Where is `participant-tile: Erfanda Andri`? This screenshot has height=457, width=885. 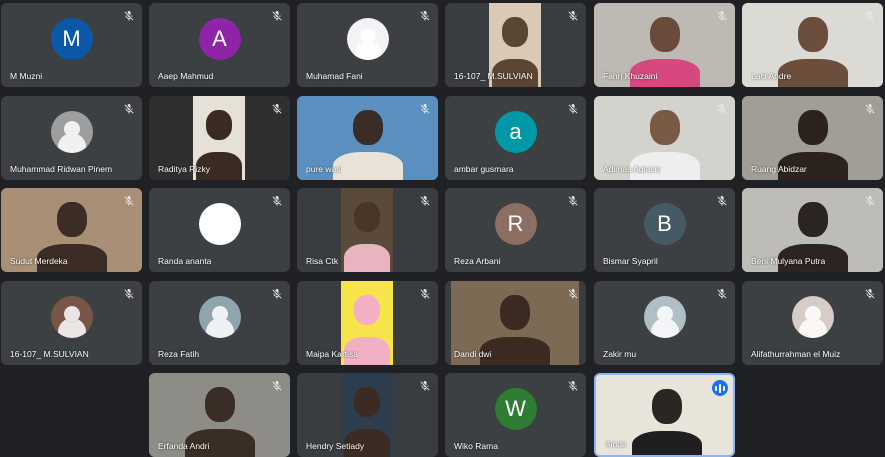 participant-tile: Erfanda Andri is located at coordinates (219, 415).